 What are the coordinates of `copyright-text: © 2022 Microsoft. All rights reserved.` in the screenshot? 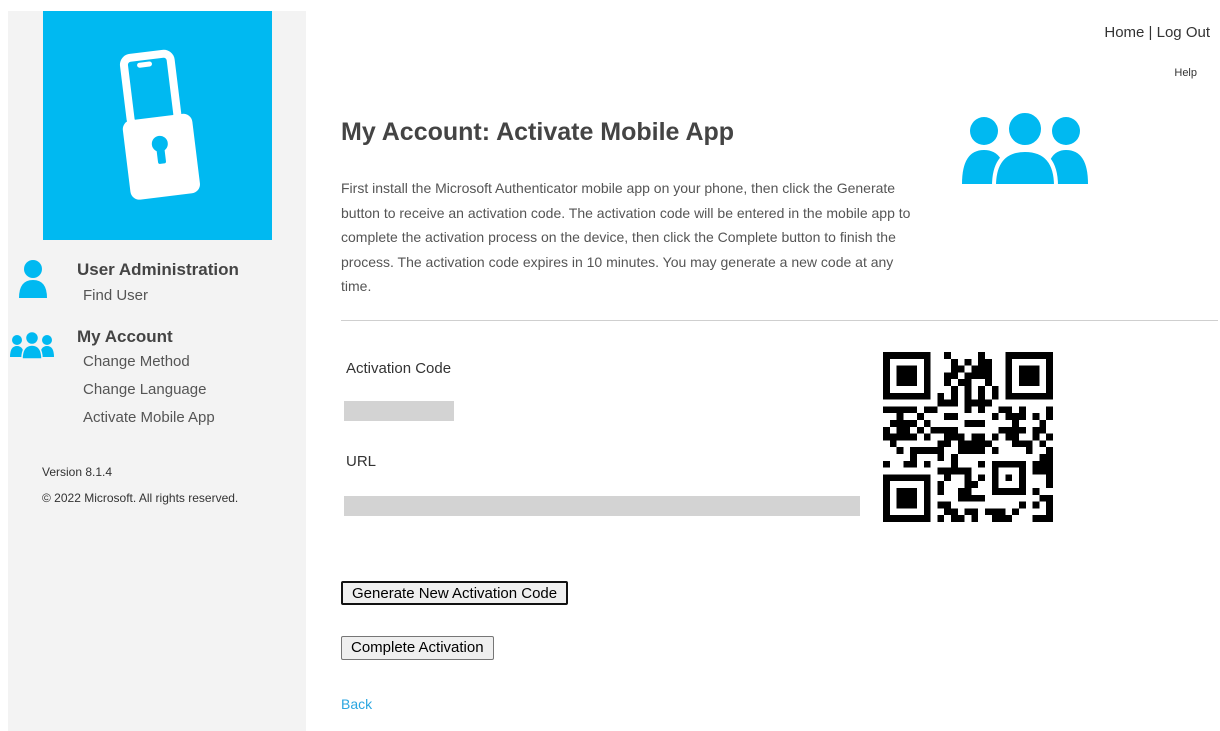 It's located at (140, 498).